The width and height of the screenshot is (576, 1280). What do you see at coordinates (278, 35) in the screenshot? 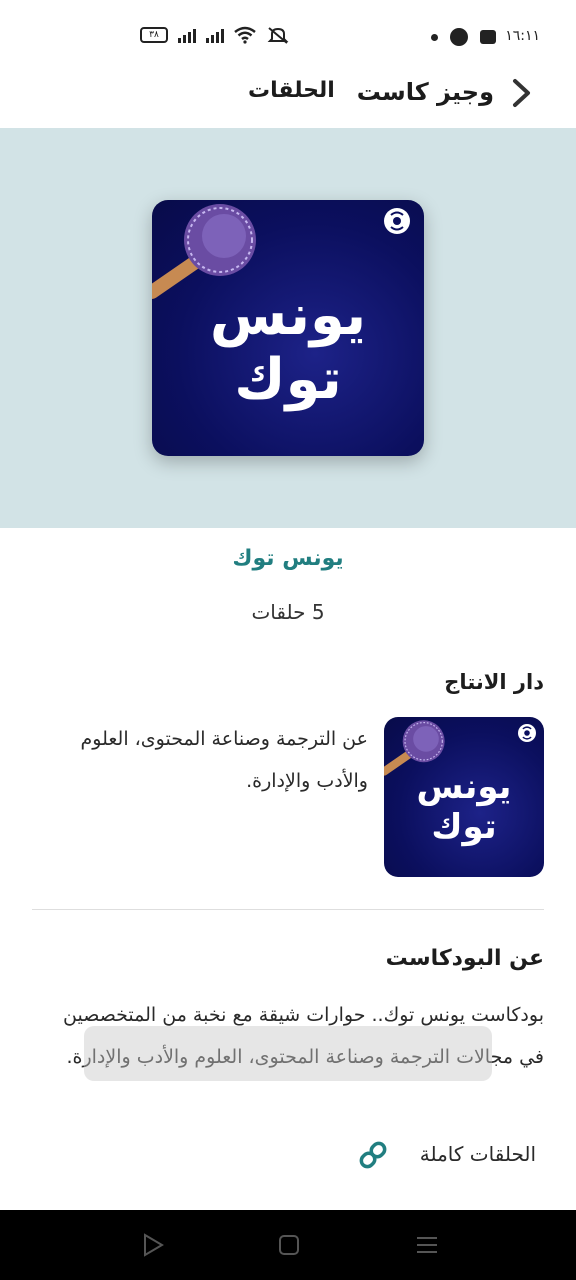
I see `mute-icon` at bounding box center [278, 35].